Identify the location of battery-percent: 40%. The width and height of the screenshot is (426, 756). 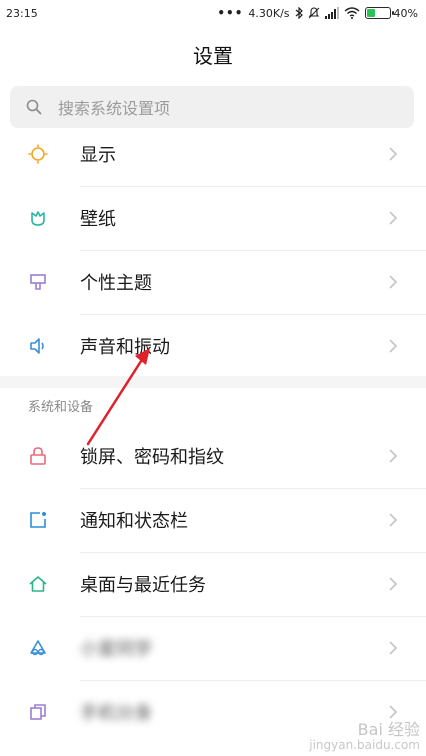
(405, 13).